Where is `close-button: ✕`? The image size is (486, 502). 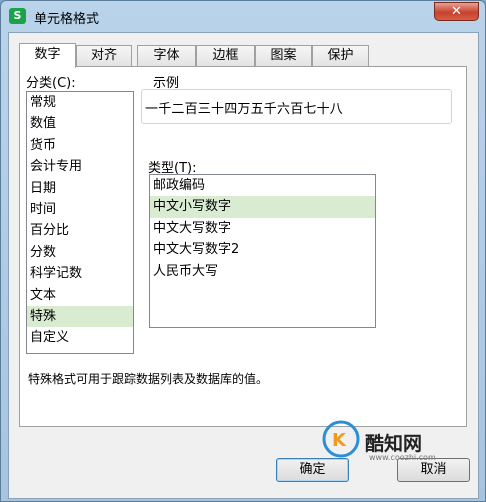 close-button: ✕ is located at coordinates (456, 11).